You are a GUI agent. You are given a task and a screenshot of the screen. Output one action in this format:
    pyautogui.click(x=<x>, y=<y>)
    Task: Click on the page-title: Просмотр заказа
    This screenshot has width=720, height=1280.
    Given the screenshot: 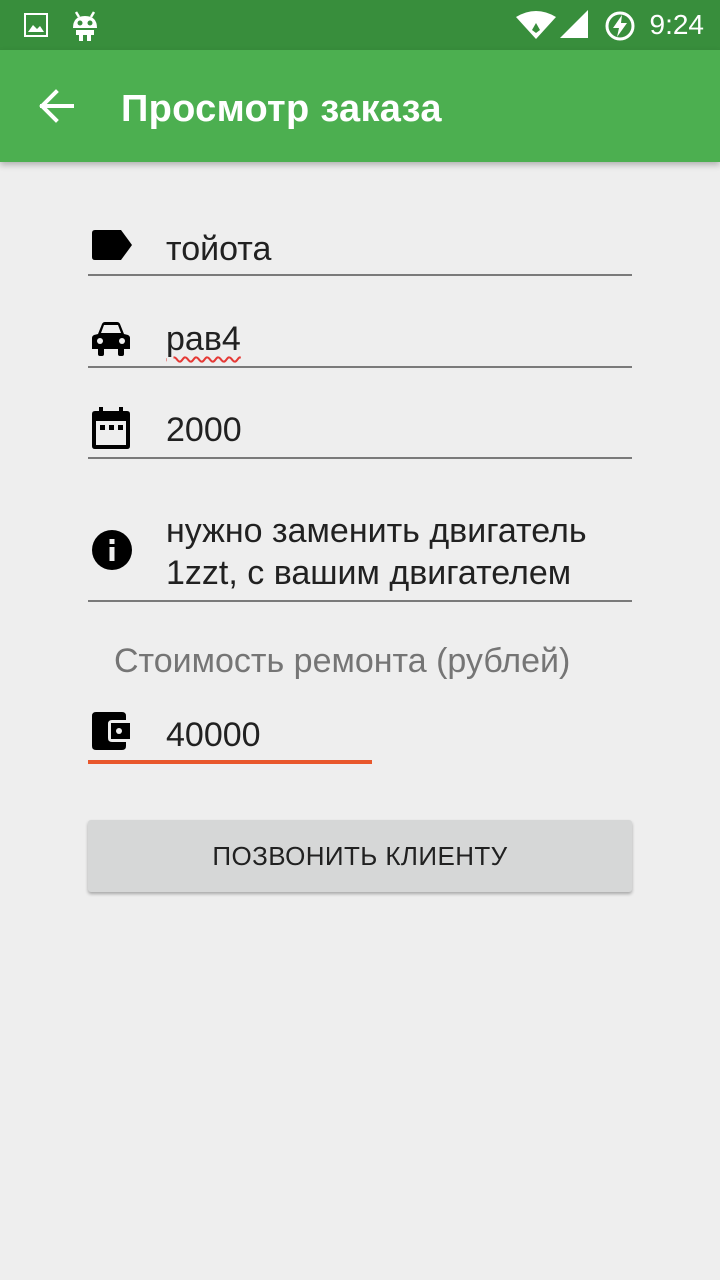 What is the action you would take?
    pyautogui.click(x=281, y=109)
    